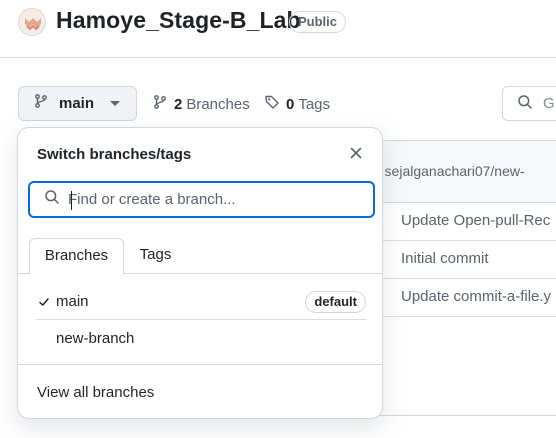 The height and width of the screenshot is (438, 556). What do you see at coordinates (549, 103) in the screenshot?
I see `search-placeholder: G` at bounding box center [549, 103].